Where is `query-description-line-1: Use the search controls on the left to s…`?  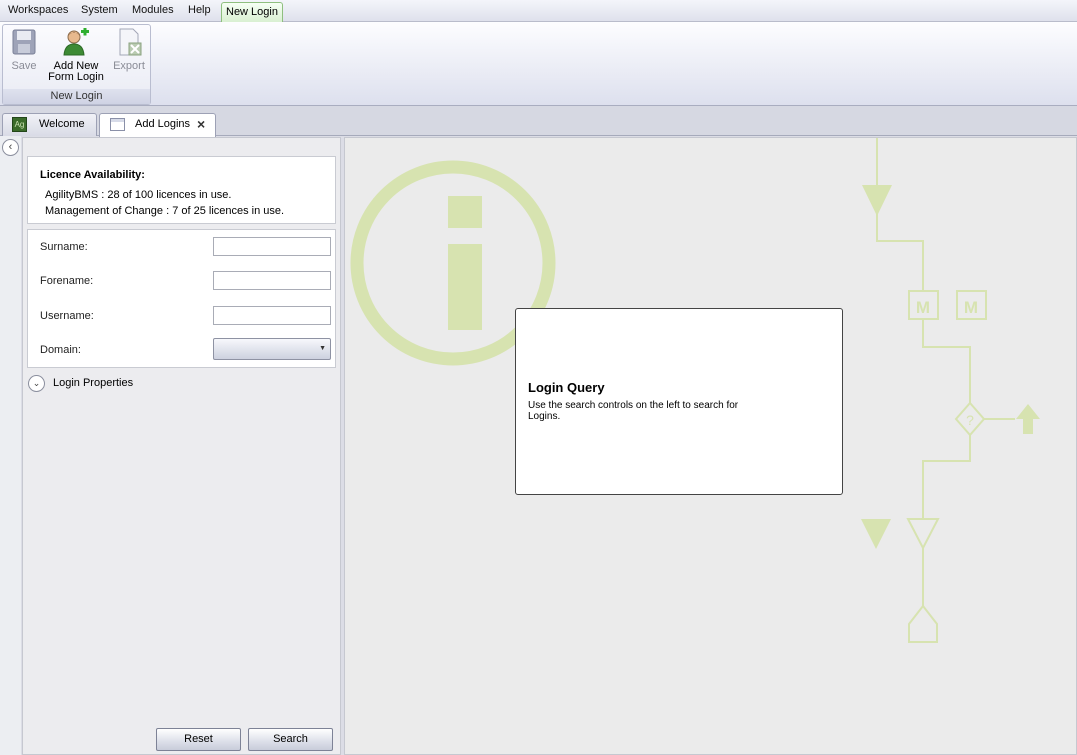 query-description-line-1: Use the search controls on the left to s… is located at coordinates (633, 405).